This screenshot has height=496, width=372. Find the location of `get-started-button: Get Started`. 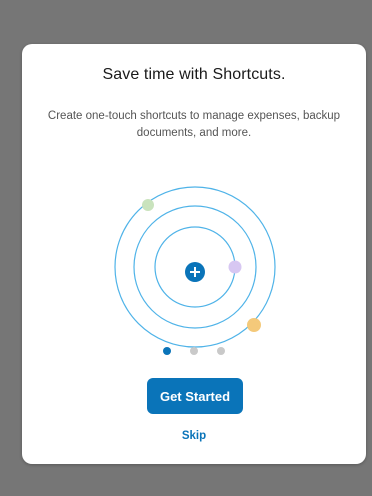

get-started-button: Get Started is located at coordinates (195, 396).